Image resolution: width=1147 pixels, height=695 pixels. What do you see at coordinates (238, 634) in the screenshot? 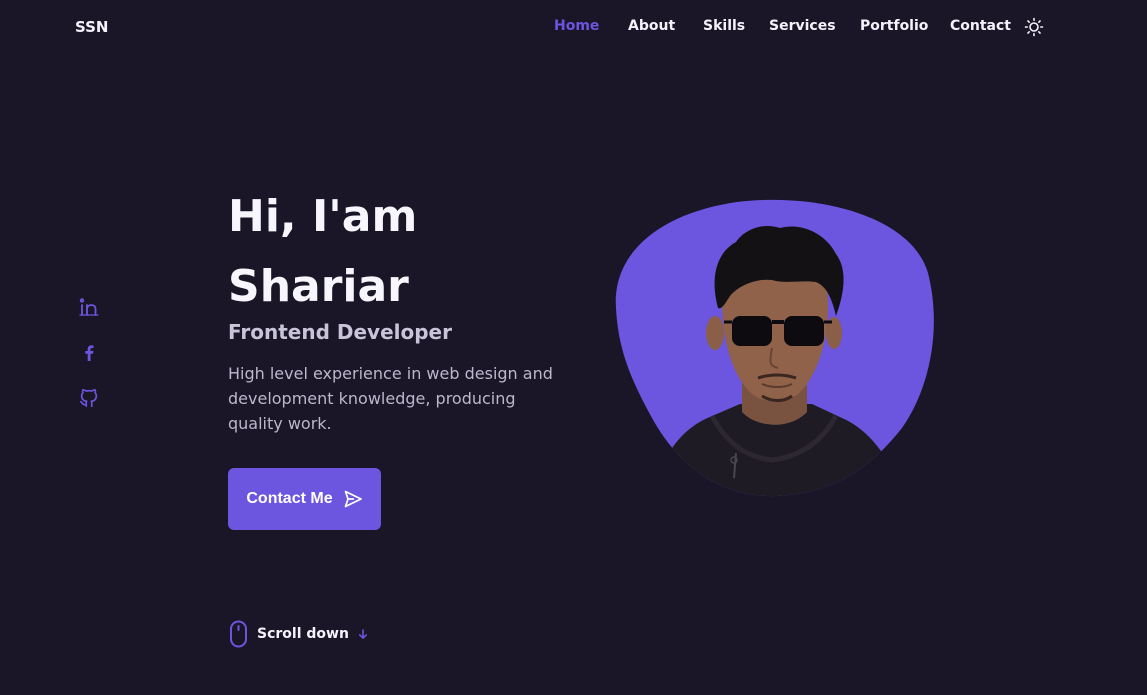
I see `mouse-icon` at bounding box center [238, 634].